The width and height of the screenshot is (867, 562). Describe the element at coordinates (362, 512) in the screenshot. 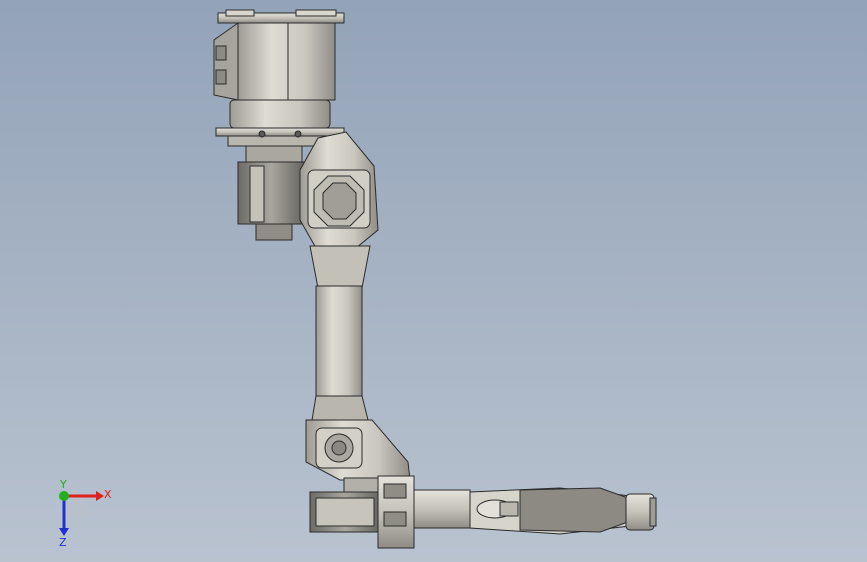

I see `motor-j3` at that location.